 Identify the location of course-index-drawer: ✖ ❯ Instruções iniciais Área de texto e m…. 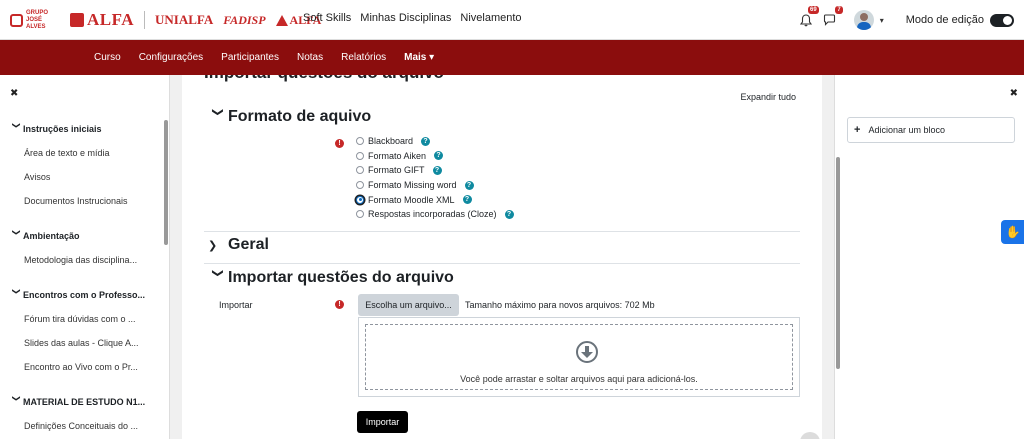
(85, 257).